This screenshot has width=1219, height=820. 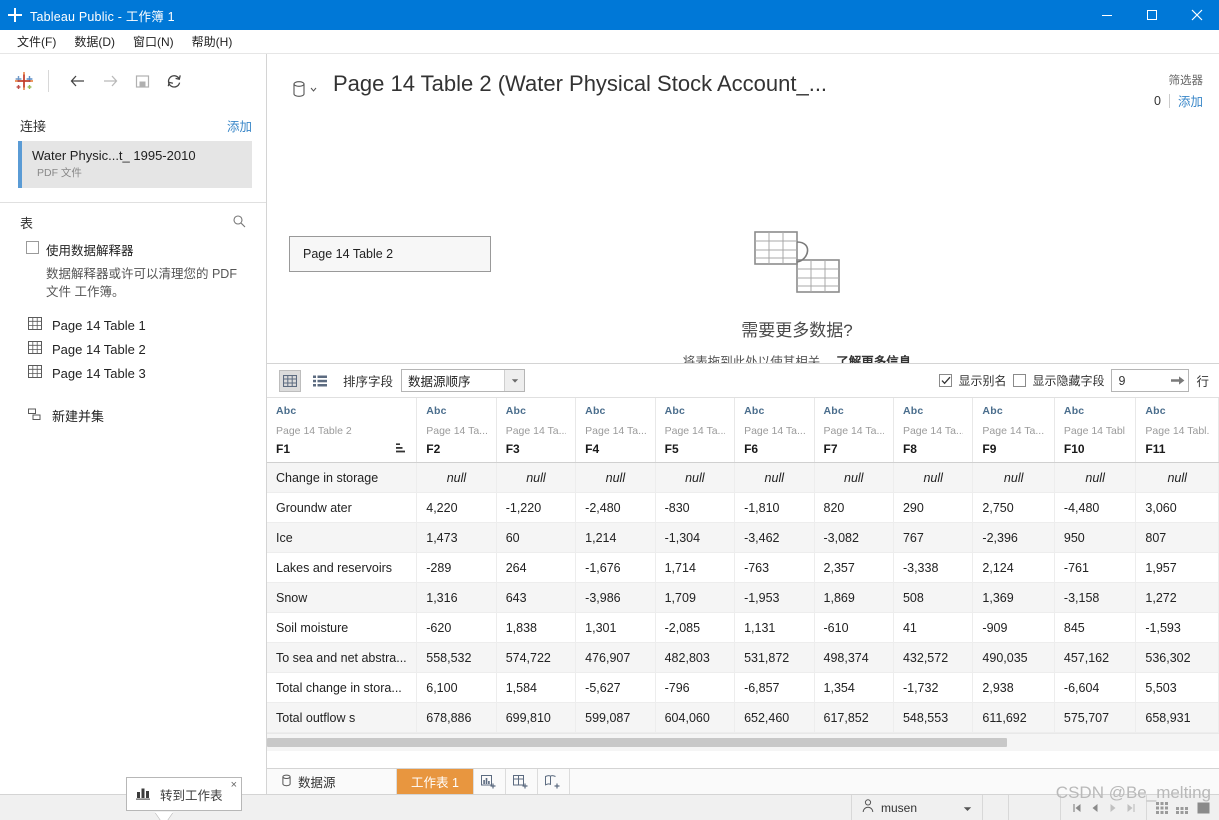 I want to click on data-interpreter-checkbox, so click(x=32, y=247).